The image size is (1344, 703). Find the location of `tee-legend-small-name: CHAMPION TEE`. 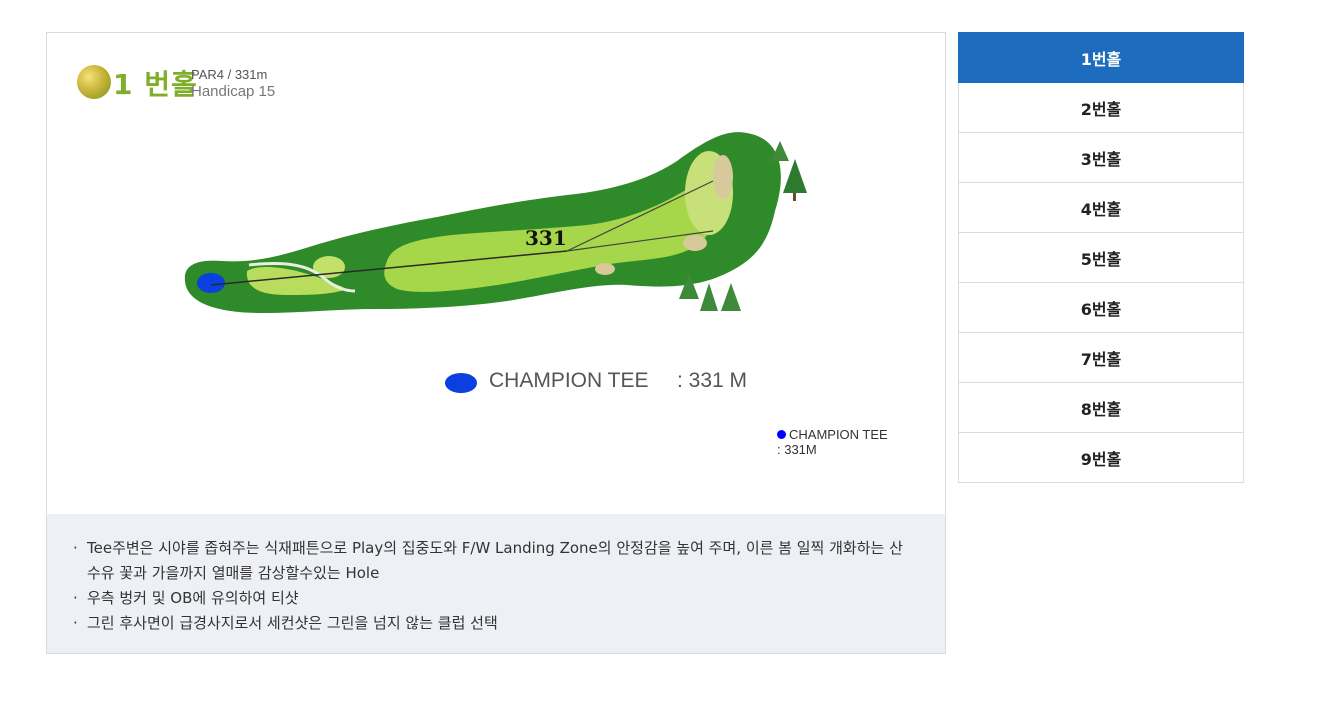

tee-legend-small-name: CHAMPION TEE is located at coordinates (838, 434).